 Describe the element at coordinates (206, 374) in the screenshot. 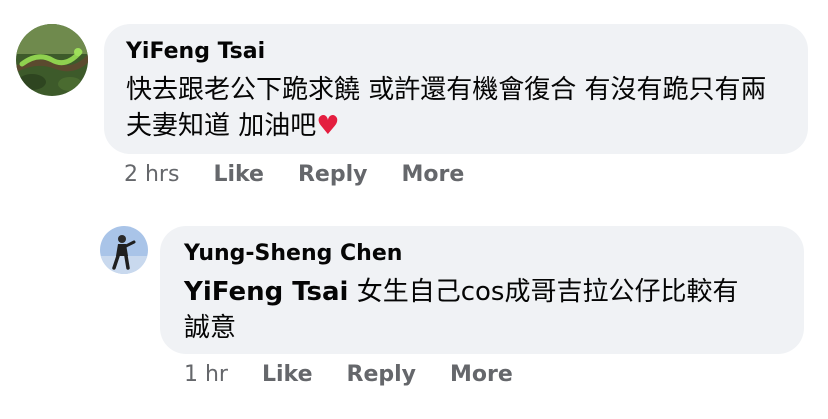

I see `reply-timestamp: 1 hr` at that location.